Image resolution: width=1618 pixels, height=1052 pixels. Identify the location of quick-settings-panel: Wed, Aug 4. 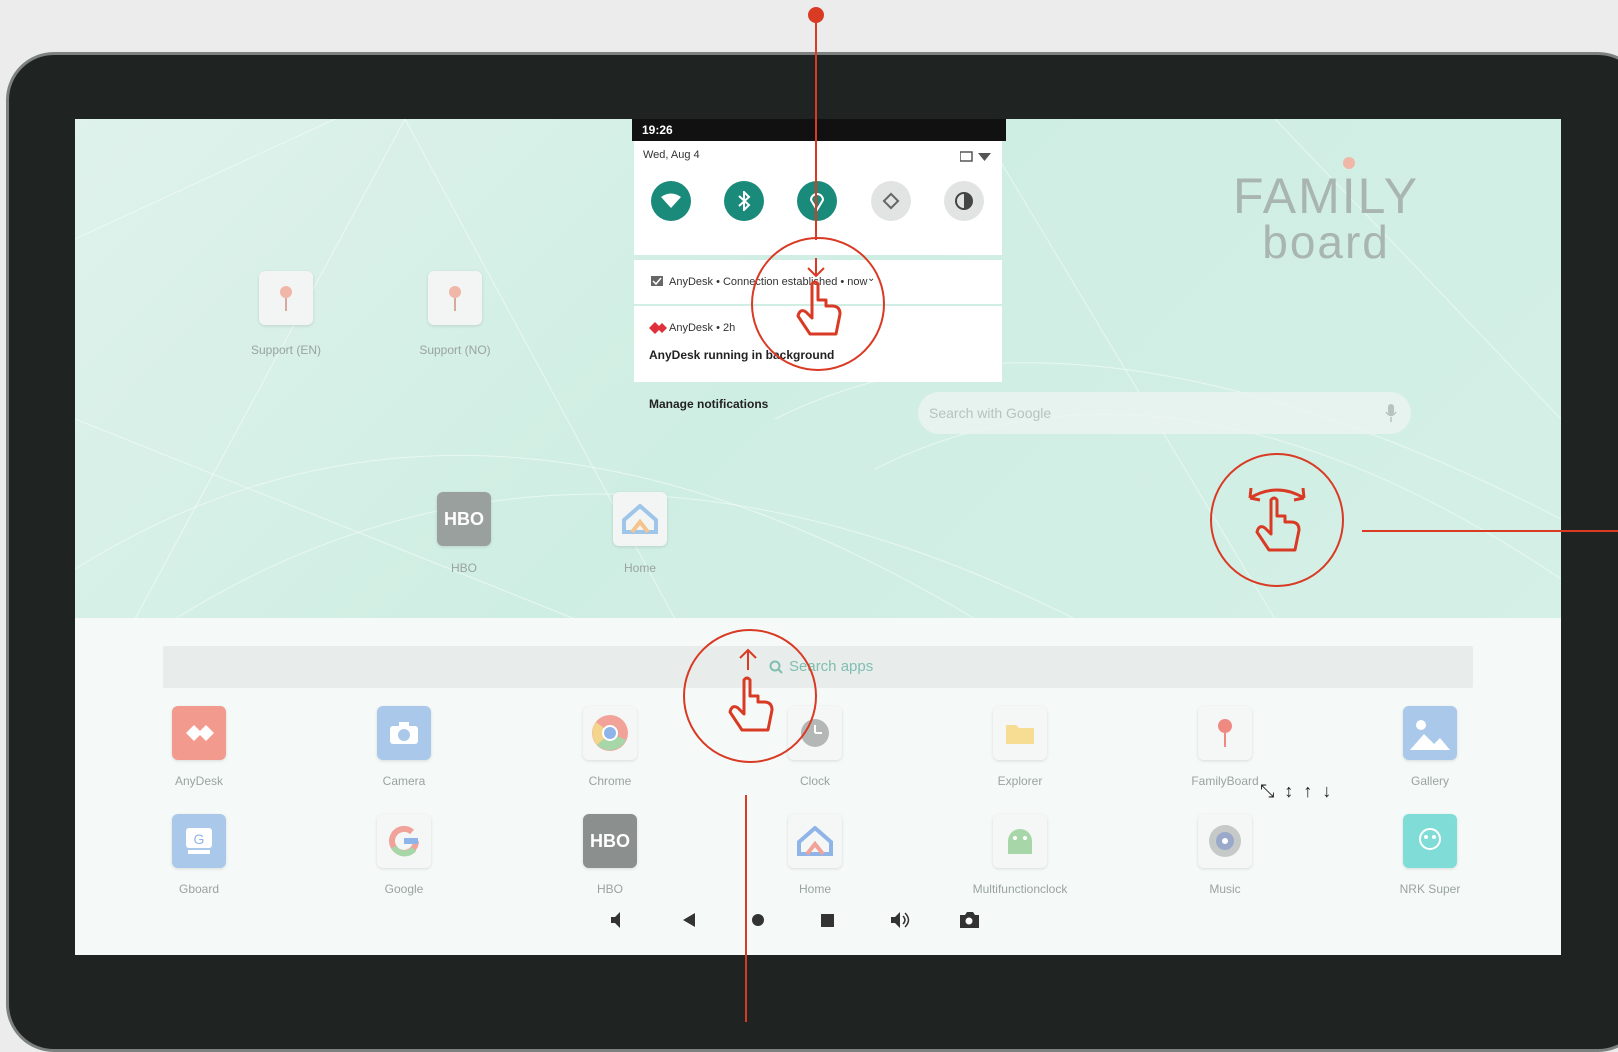
(818, 198).